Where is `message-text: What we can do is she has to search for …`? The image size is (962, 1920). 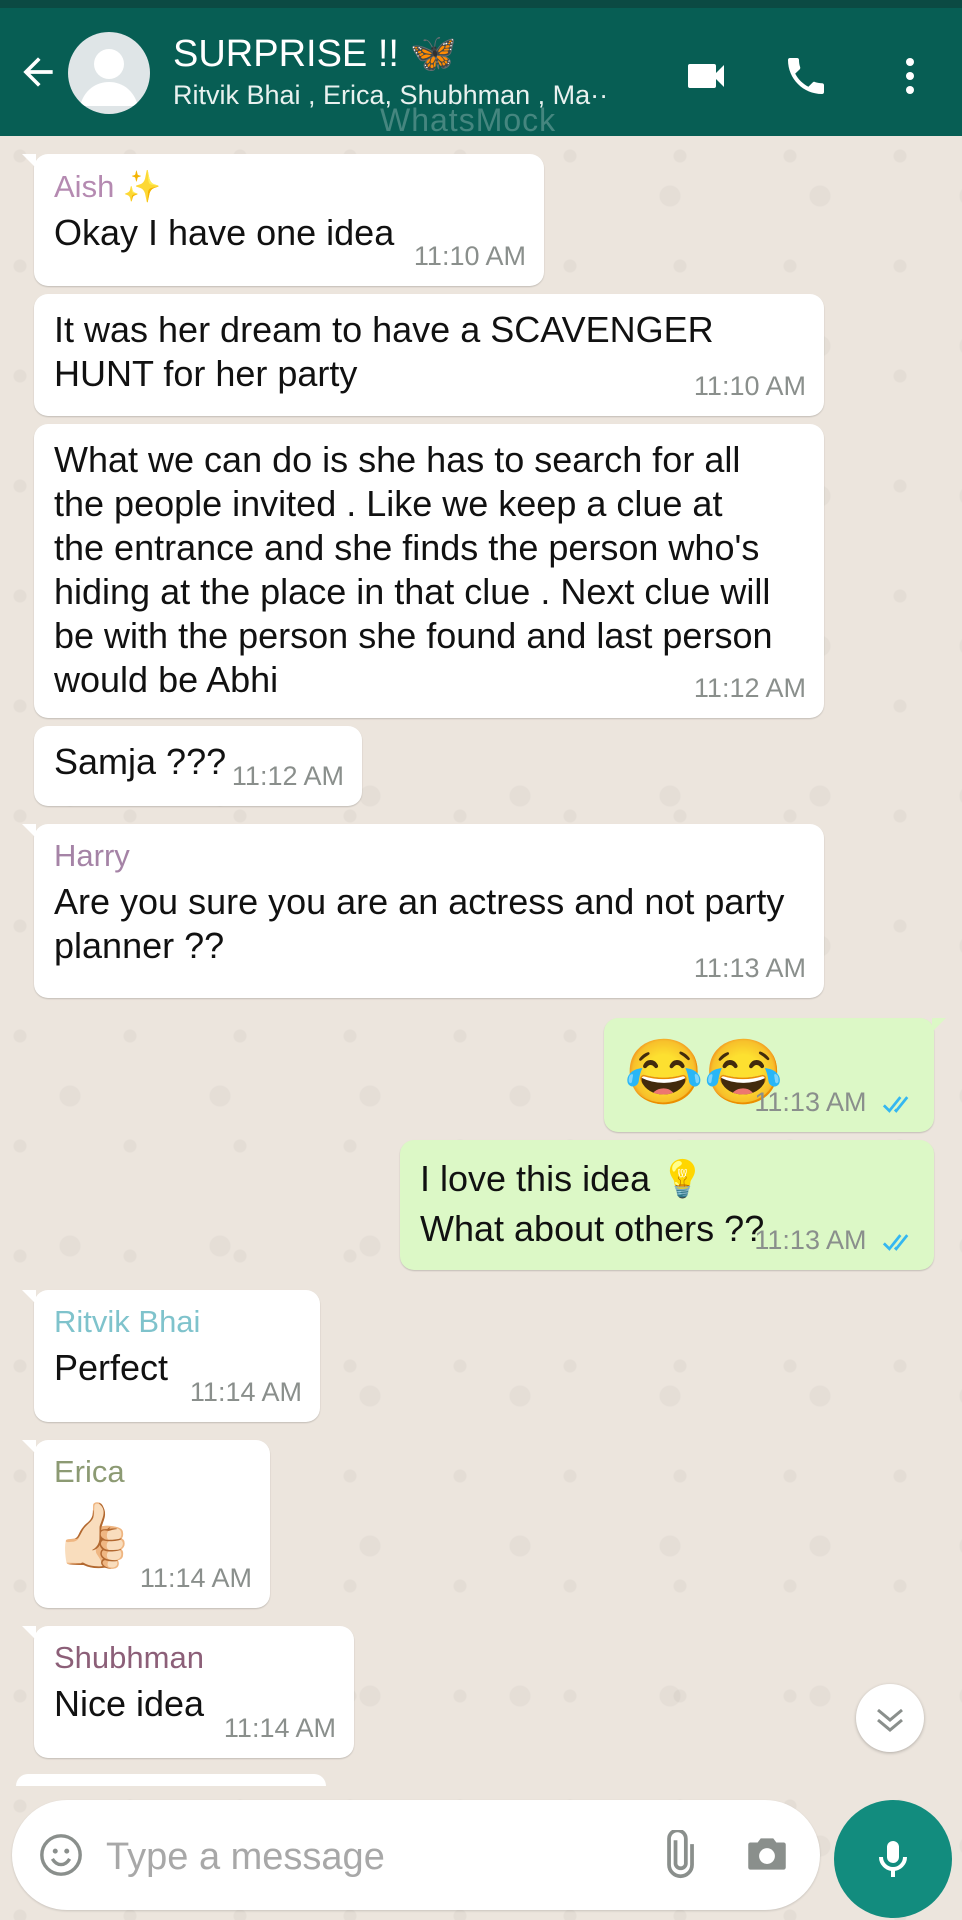 message-text: What we can do is she has to search for … is located at coordinates (413, 569).